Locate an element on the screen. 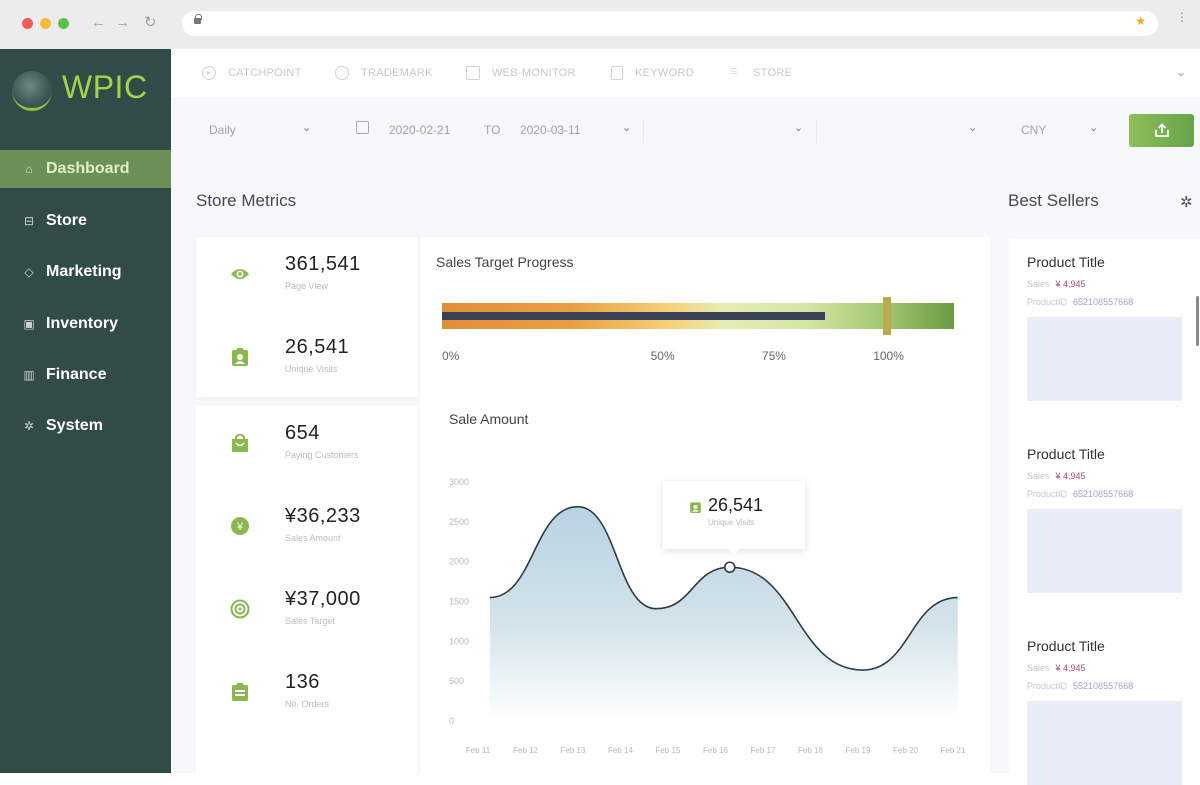 The width and height of the screenshot is (1200, 785). sidebar-item-system: ✲ System is located at coordinates (85, 426).